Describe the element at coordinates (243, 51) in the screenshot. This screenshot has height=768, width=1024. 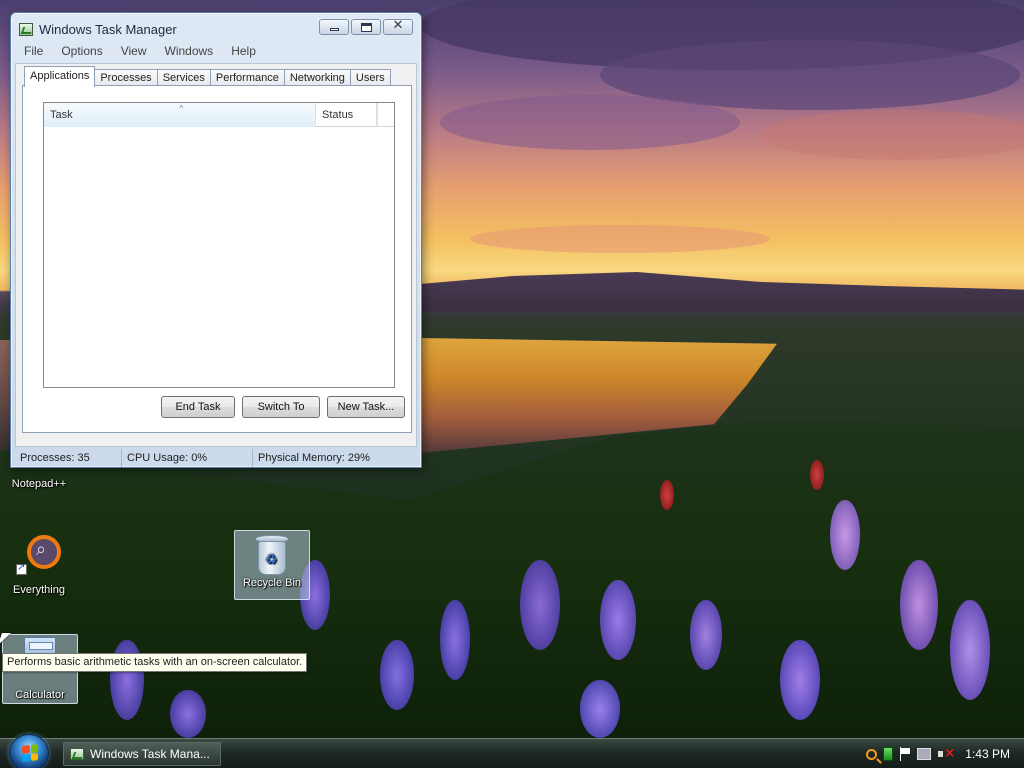
I see `menu-help: Help` at that location.